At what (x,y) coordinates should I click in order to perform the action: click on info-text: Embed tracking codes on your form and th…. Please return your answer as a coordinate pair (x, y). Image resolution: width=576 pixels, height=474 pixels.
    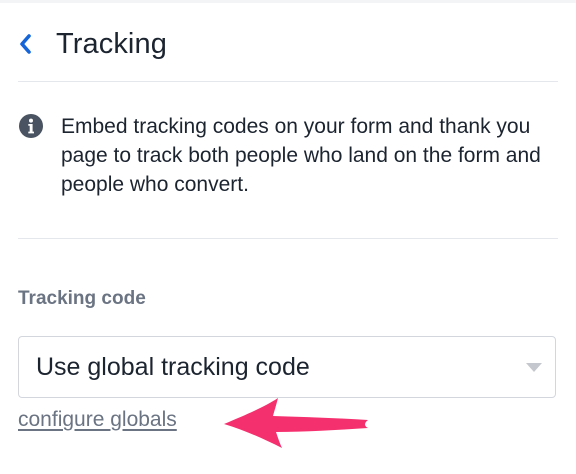
    Looking at the image, I should click on (301, 155).